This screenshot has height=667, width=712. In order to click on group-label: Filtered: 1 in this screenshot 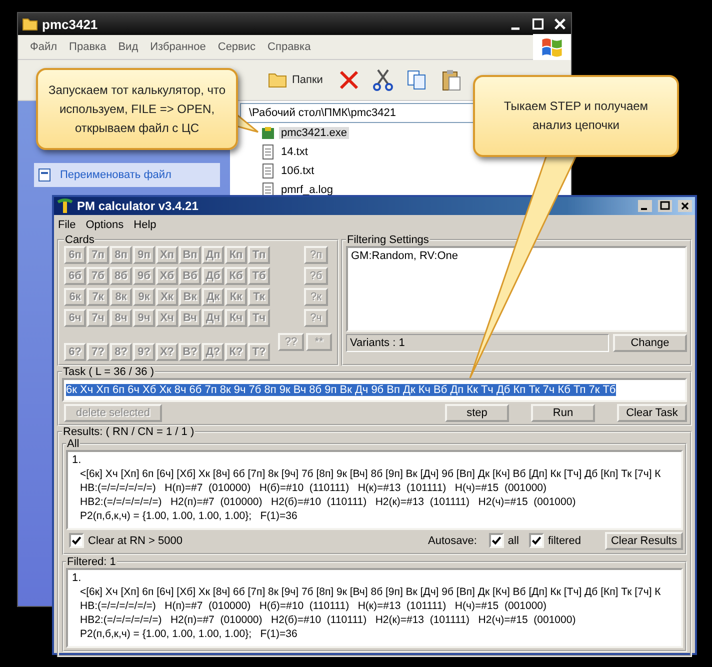, I will do `click(91, 562)`.